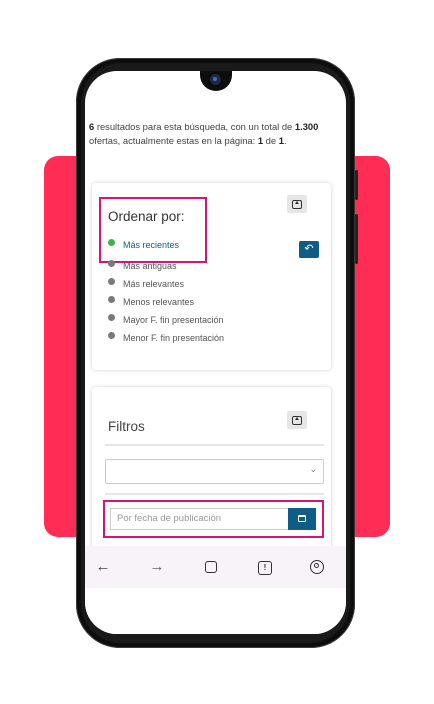  What do you see at coordinates (317, 567) in the screenshot?
I see `account-icon` at bounding box center [317, 567].